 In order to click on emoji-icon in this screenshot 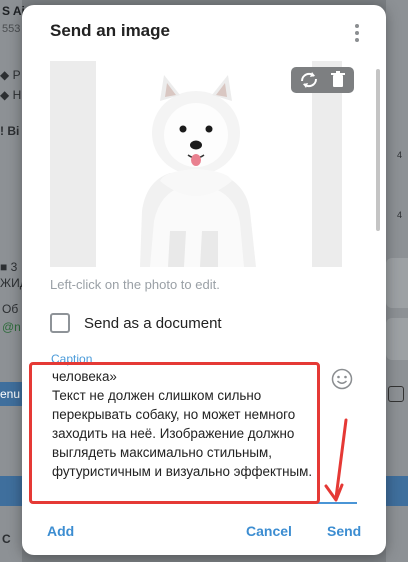, I will do `click(342, 379)`.